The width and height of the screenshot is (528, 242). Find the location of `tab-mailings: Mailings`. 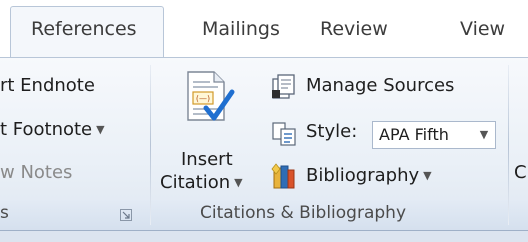

tab-mailings: Mailings is located at coordinates (241, 29).